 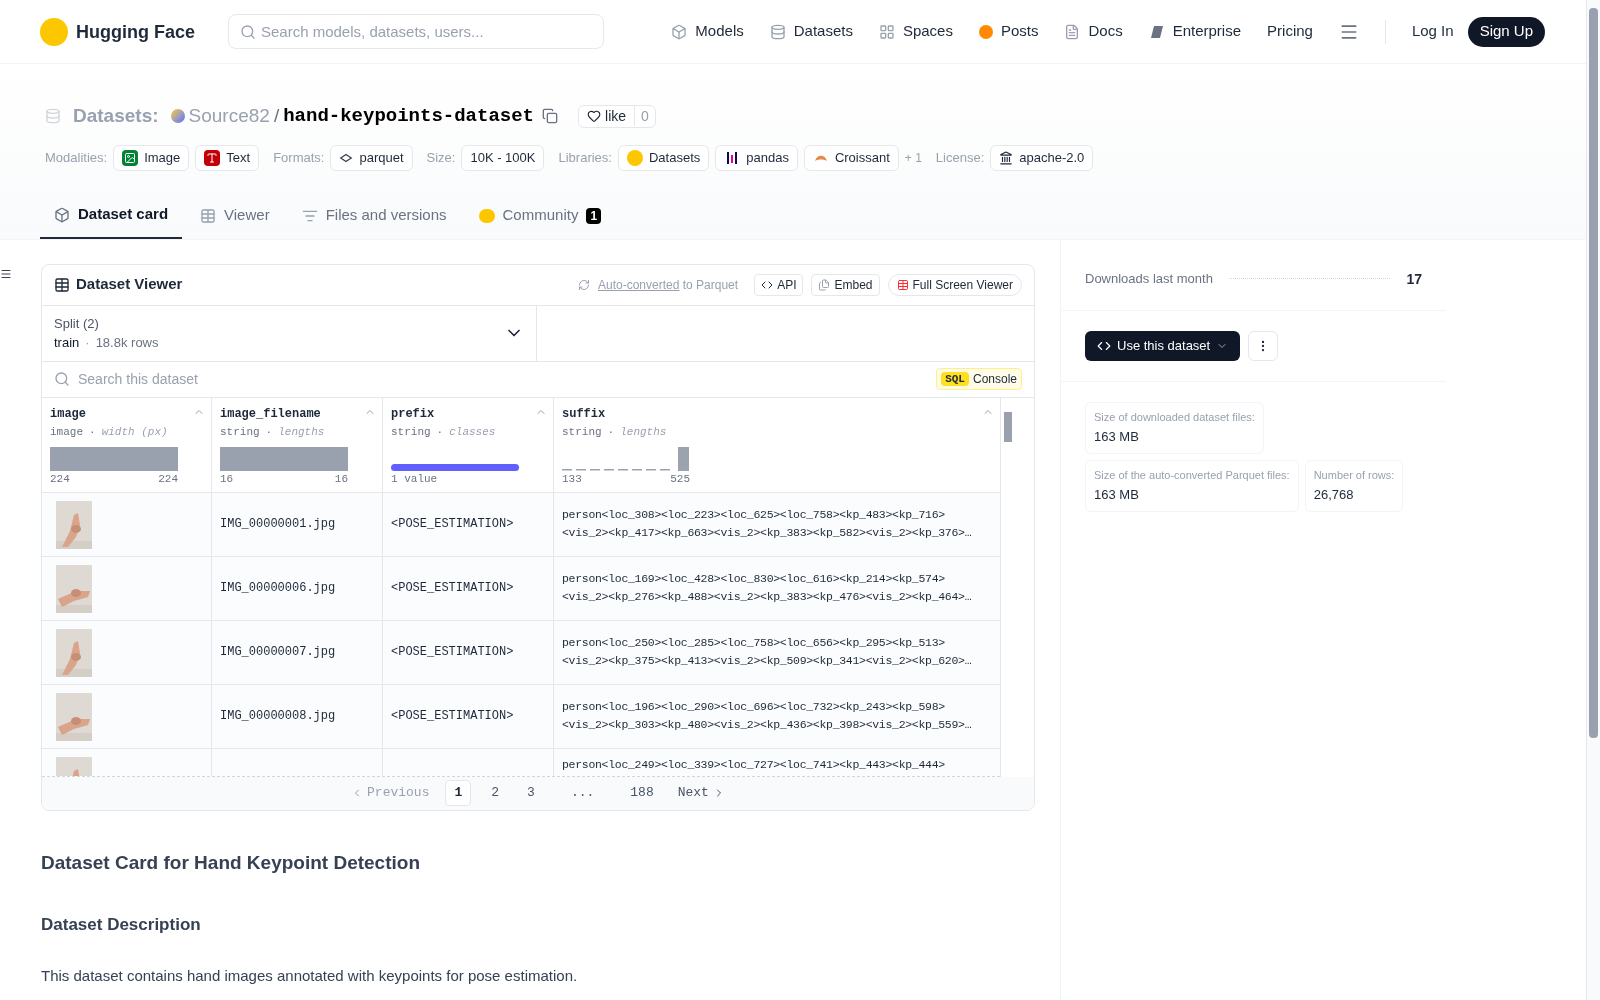 I want to click on logo-icon, so click(x=54, y=31).